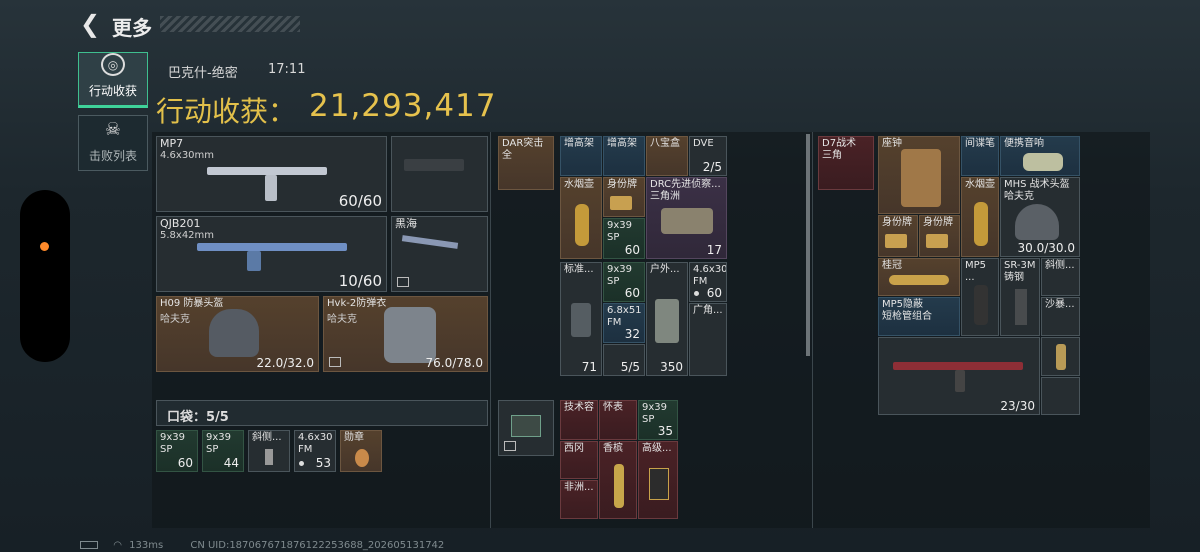  I want to click on helmet-slot: H09 防暴头盔 哈夫克 22.0/32.0, so click(237, 334).